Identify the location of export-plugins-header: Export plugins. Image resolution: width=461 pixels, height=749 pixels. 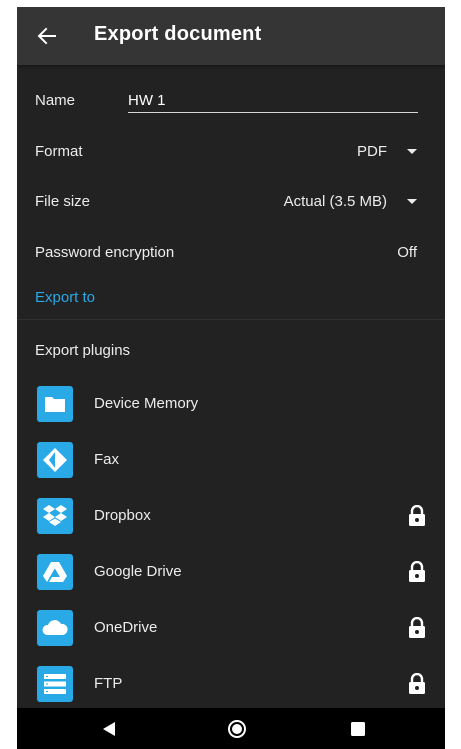
(83, 350).